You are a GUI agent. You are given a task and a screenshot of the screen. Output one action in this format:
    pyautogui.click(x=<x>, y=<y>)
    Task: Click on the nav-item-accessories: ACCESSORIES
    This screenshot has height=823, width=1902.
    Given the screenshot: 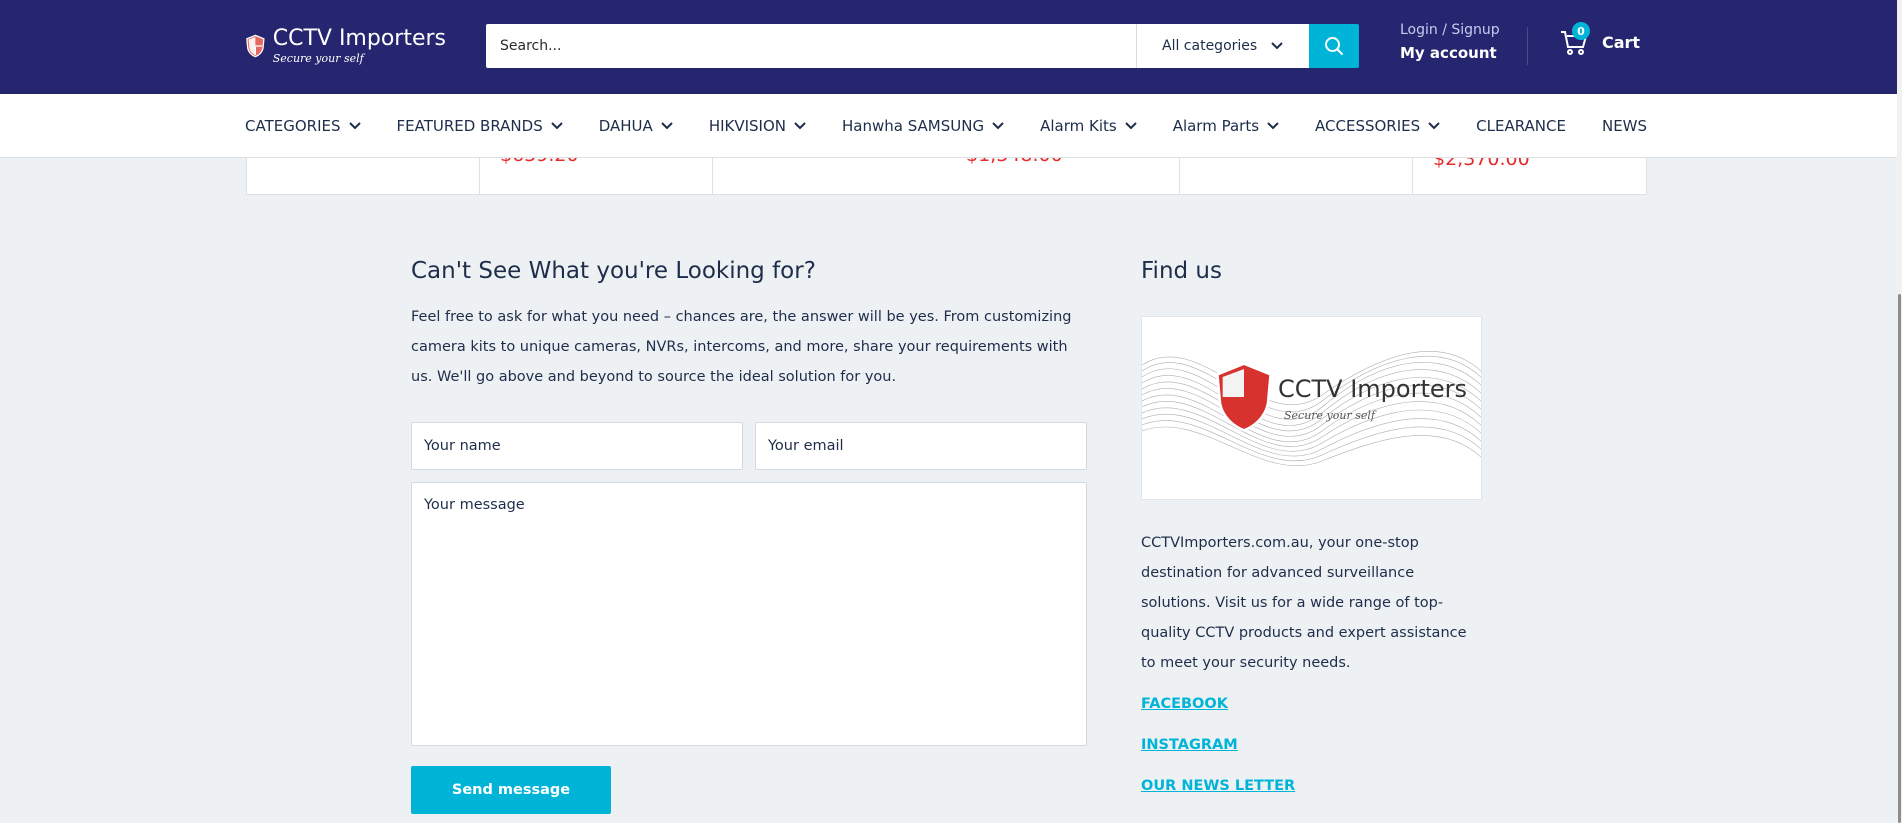 What is the action you would take?
    pyautogui.click(x=1377, y=126)
    